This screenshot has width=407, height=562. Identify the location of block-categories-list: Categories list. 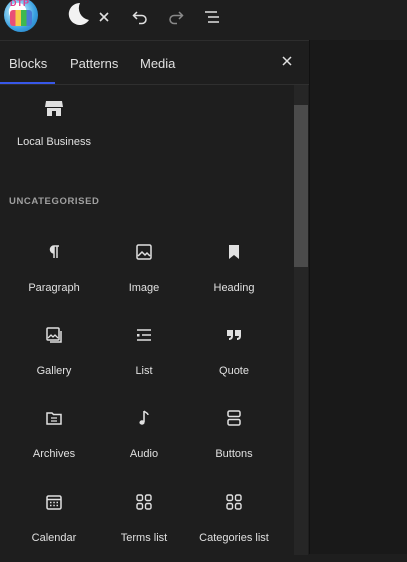
(234, 527).